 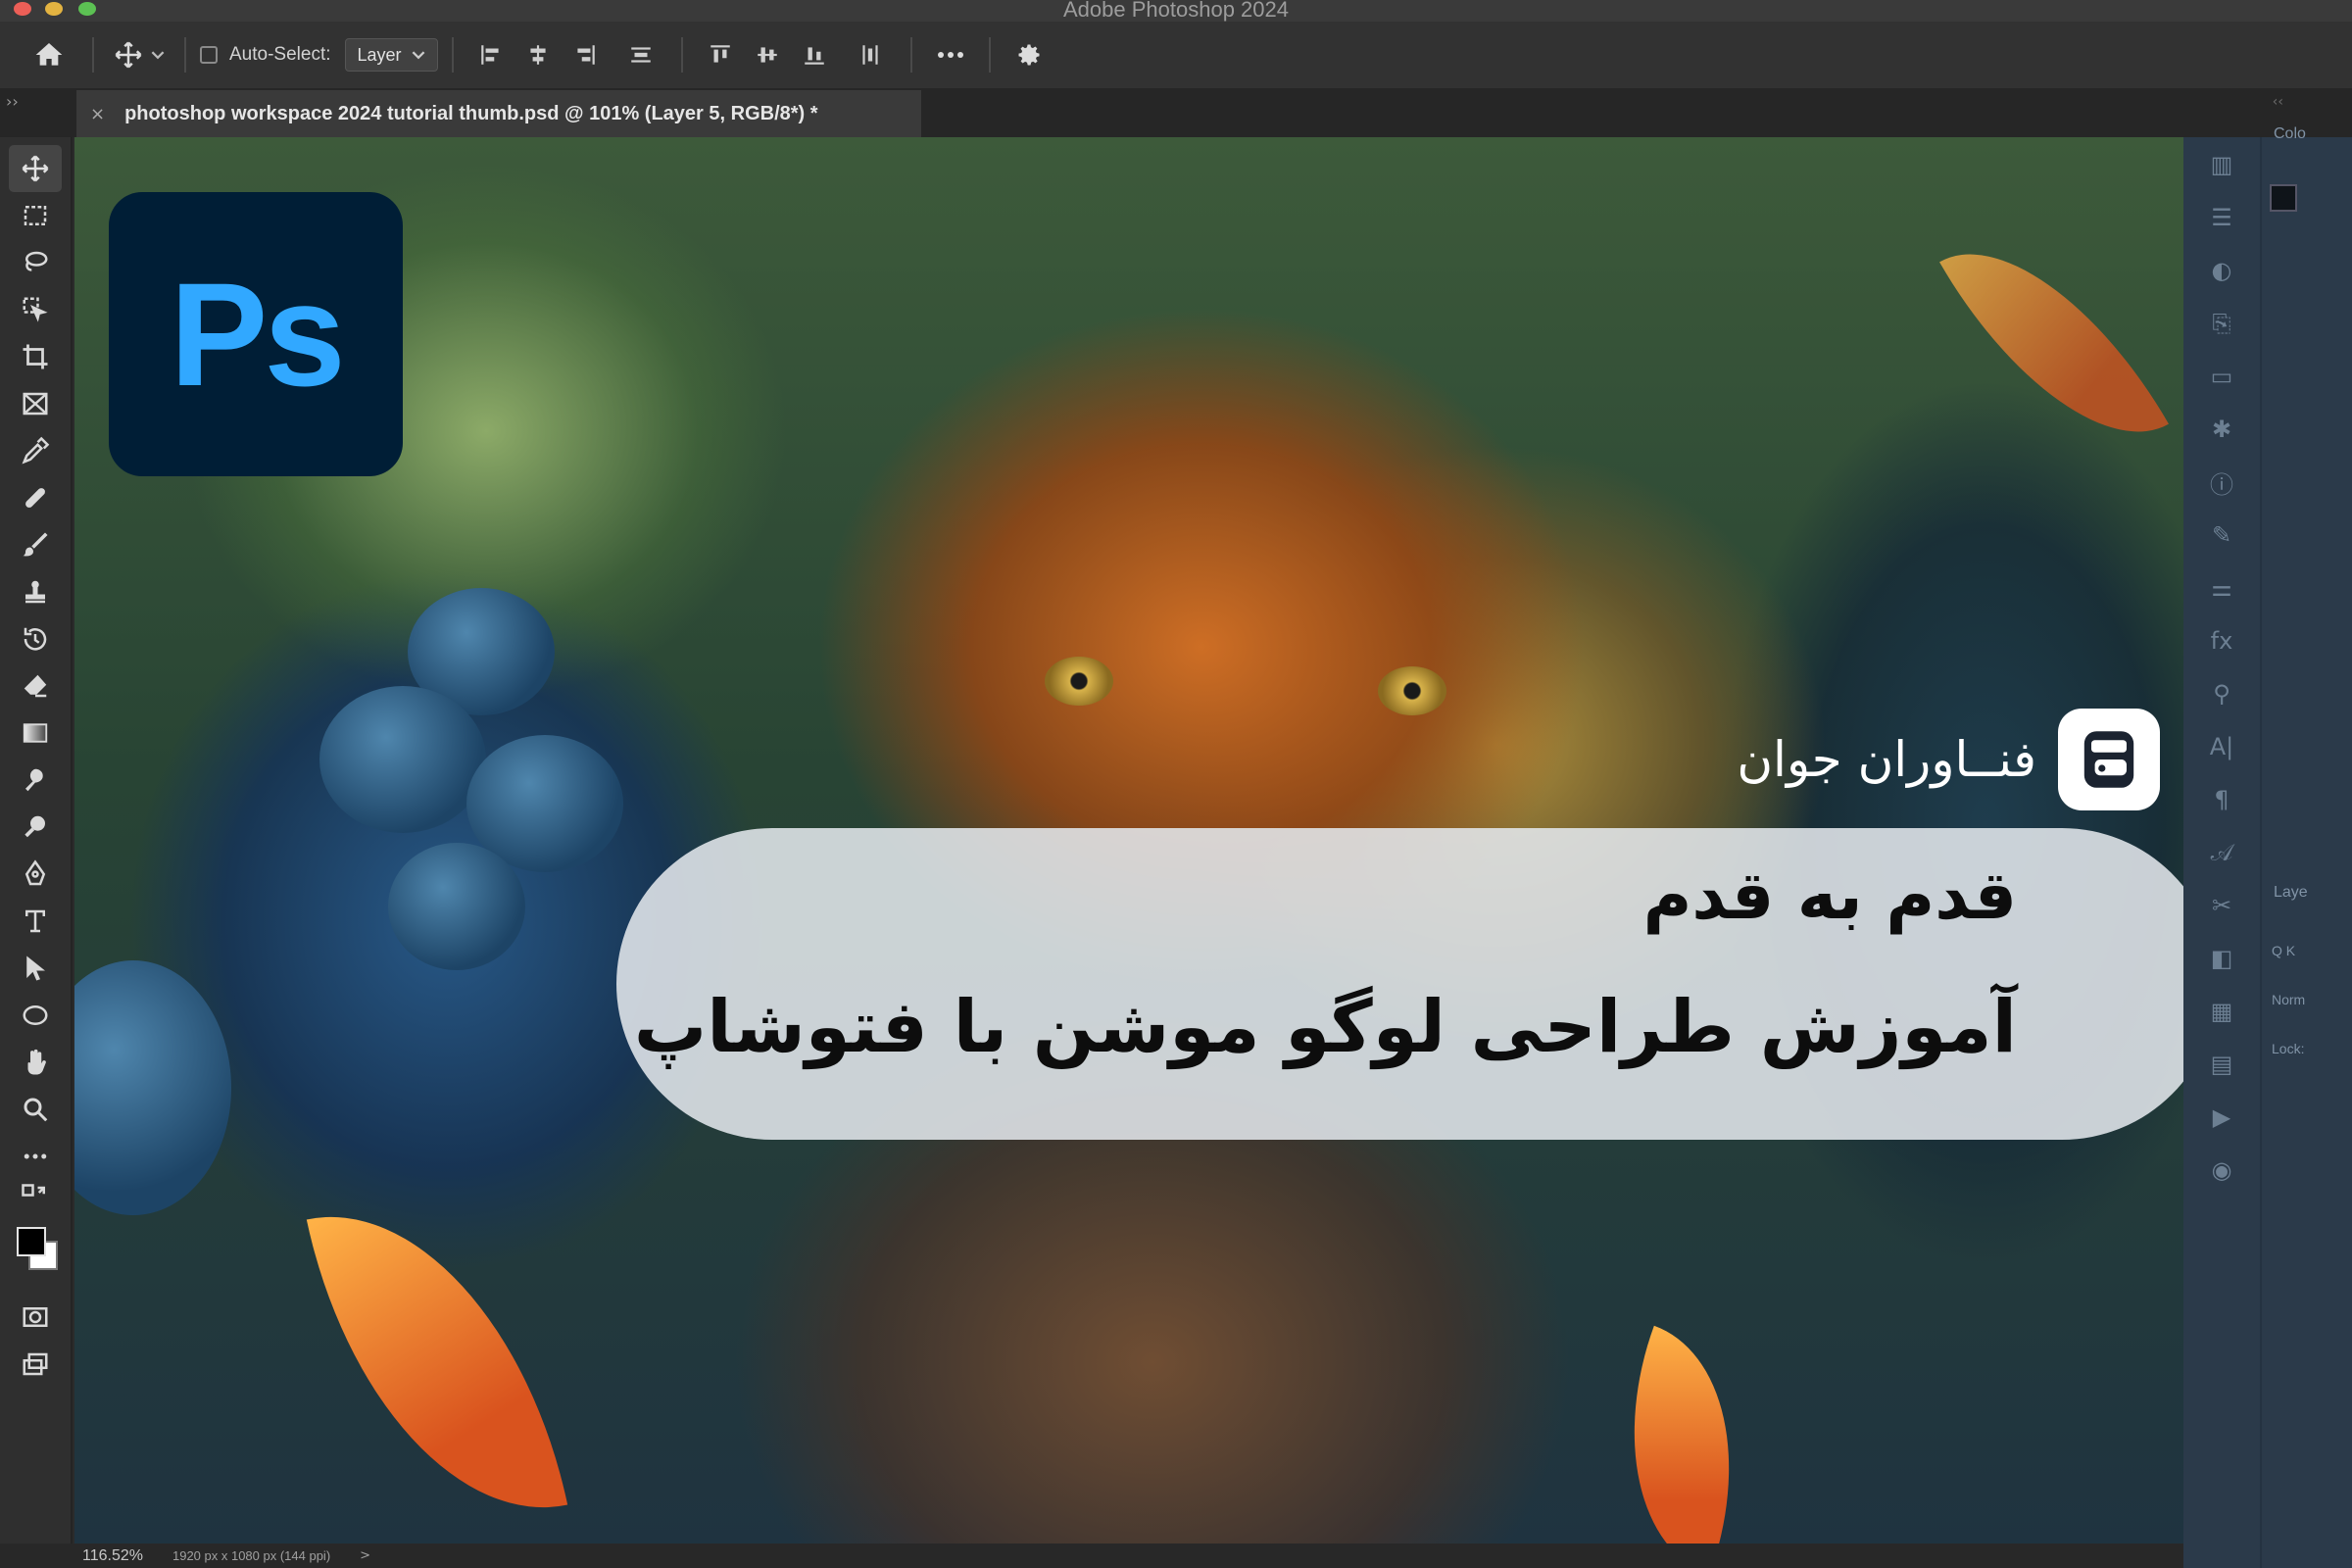 I want to click on paragraph-icon: ¶, so click(x=2221, y=799).